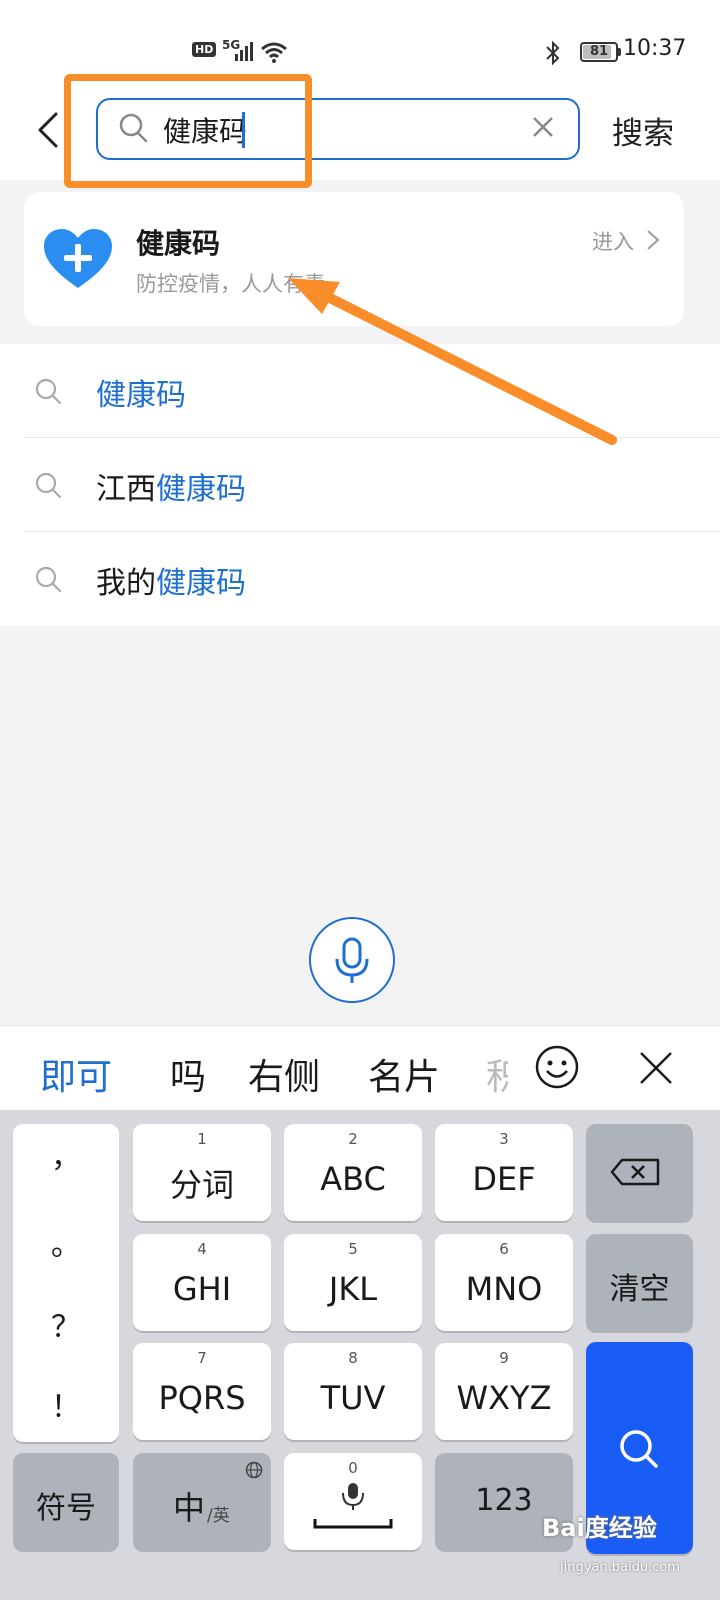  I want to click on key-number: 1, so click(202, 1139).